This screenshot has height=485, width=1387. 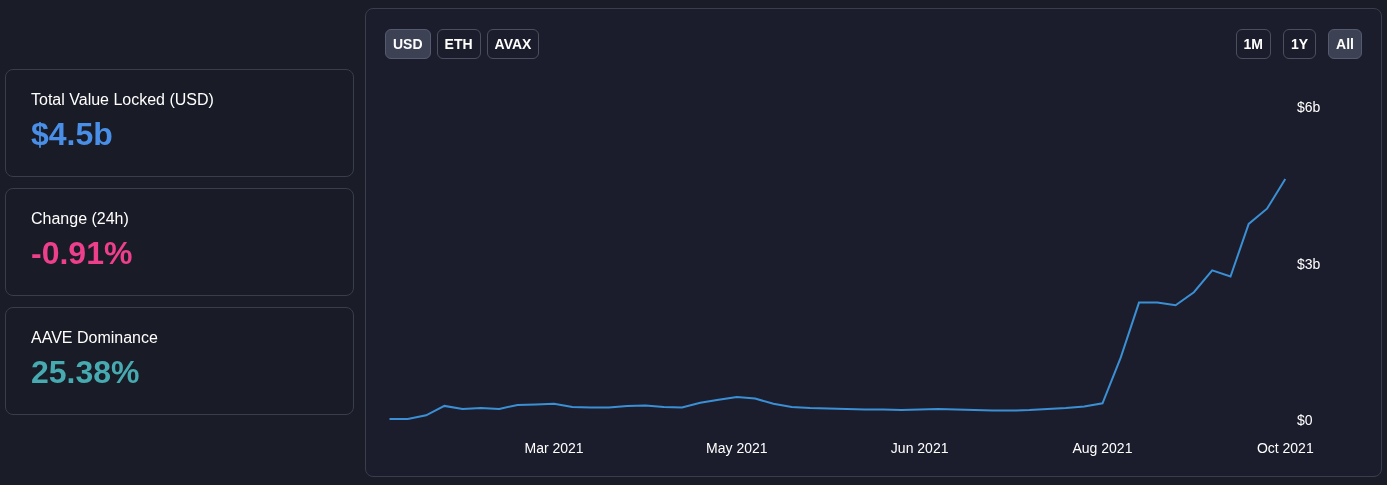 I want to click on stat-value: 25.38%, so click(x=86, y=372).